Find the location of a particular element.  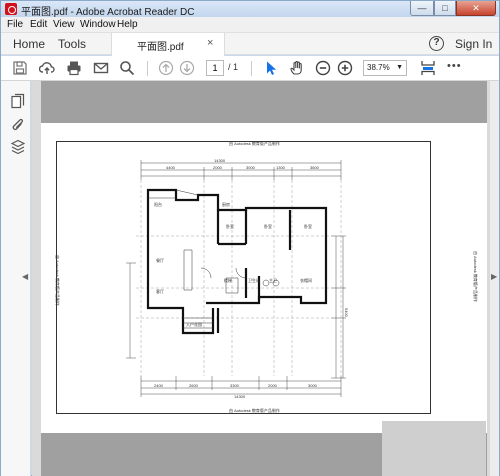

app-tab-bar: Home Tools 平面图.pdf × ? Sign In is located at coordinates (250, 44).